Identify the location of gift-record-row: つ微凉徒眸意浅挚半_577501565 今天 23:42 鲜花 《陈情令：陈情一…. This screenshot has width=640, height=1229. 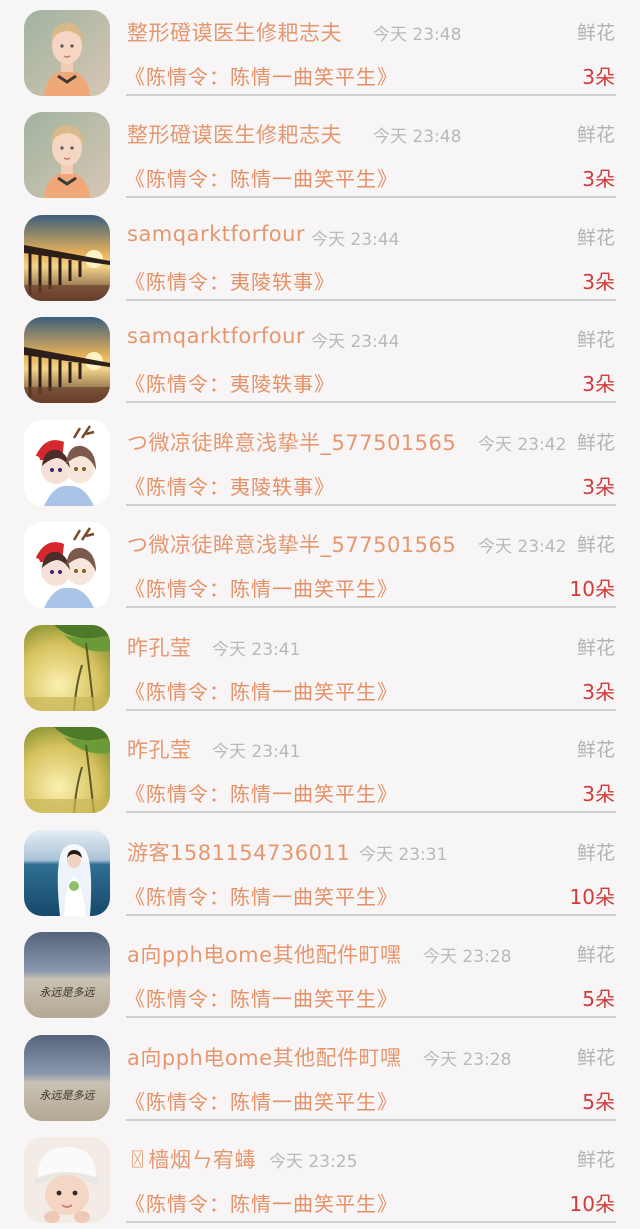
(320, 563).